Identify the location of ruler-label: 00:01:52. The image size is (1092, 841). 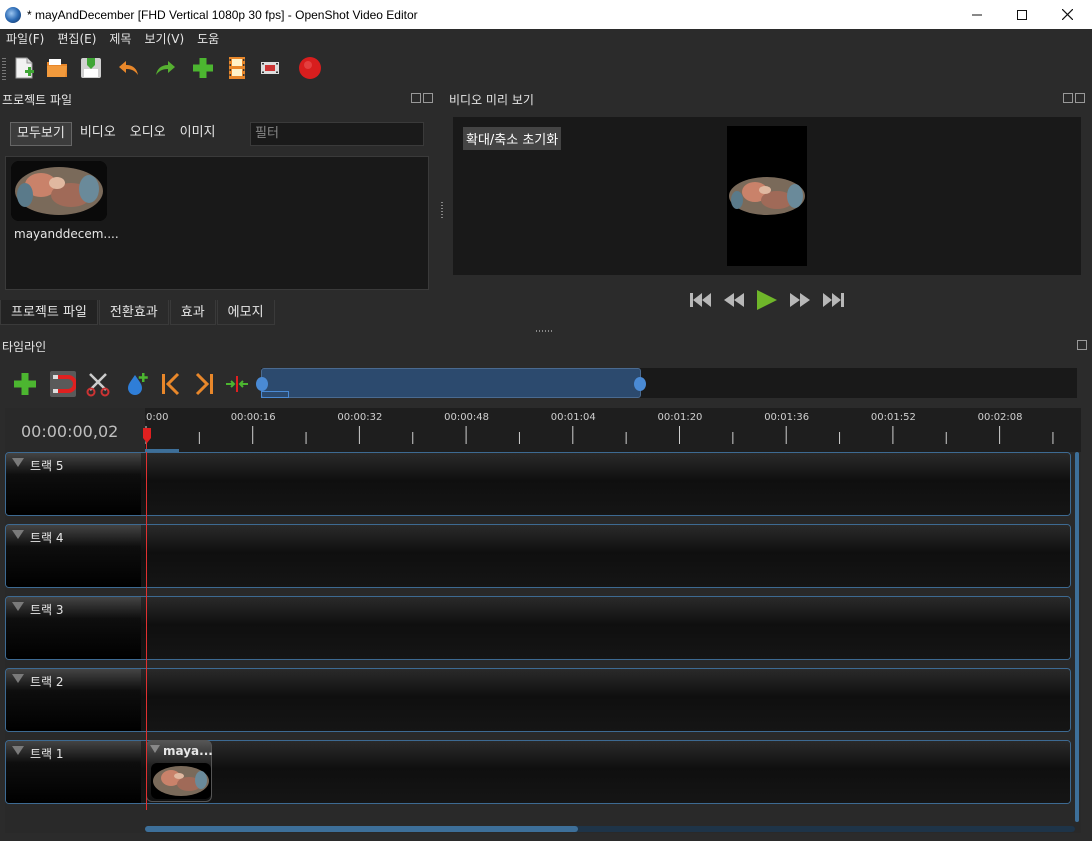
(893, 417).